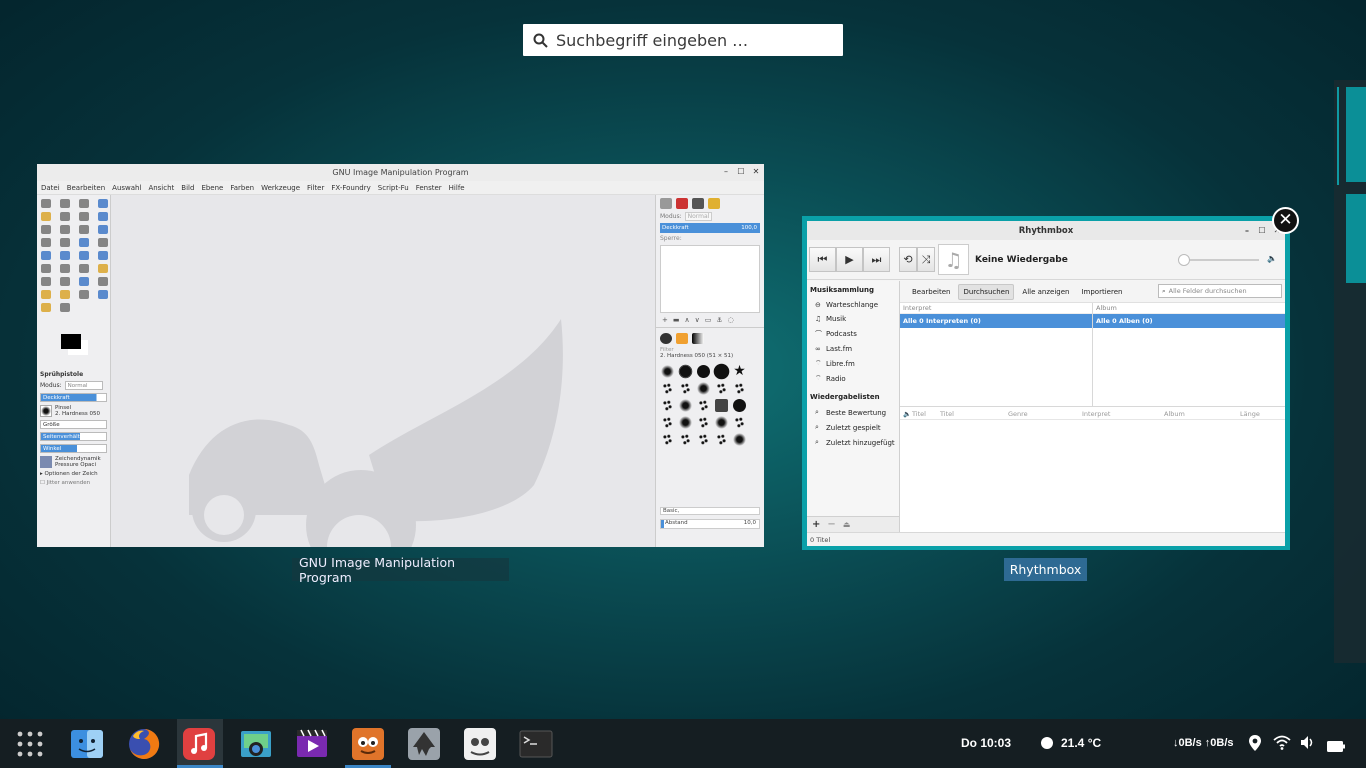 This screenshot has width=1366, height=768. I want to click on wifi-icon, so click(1282, 744).